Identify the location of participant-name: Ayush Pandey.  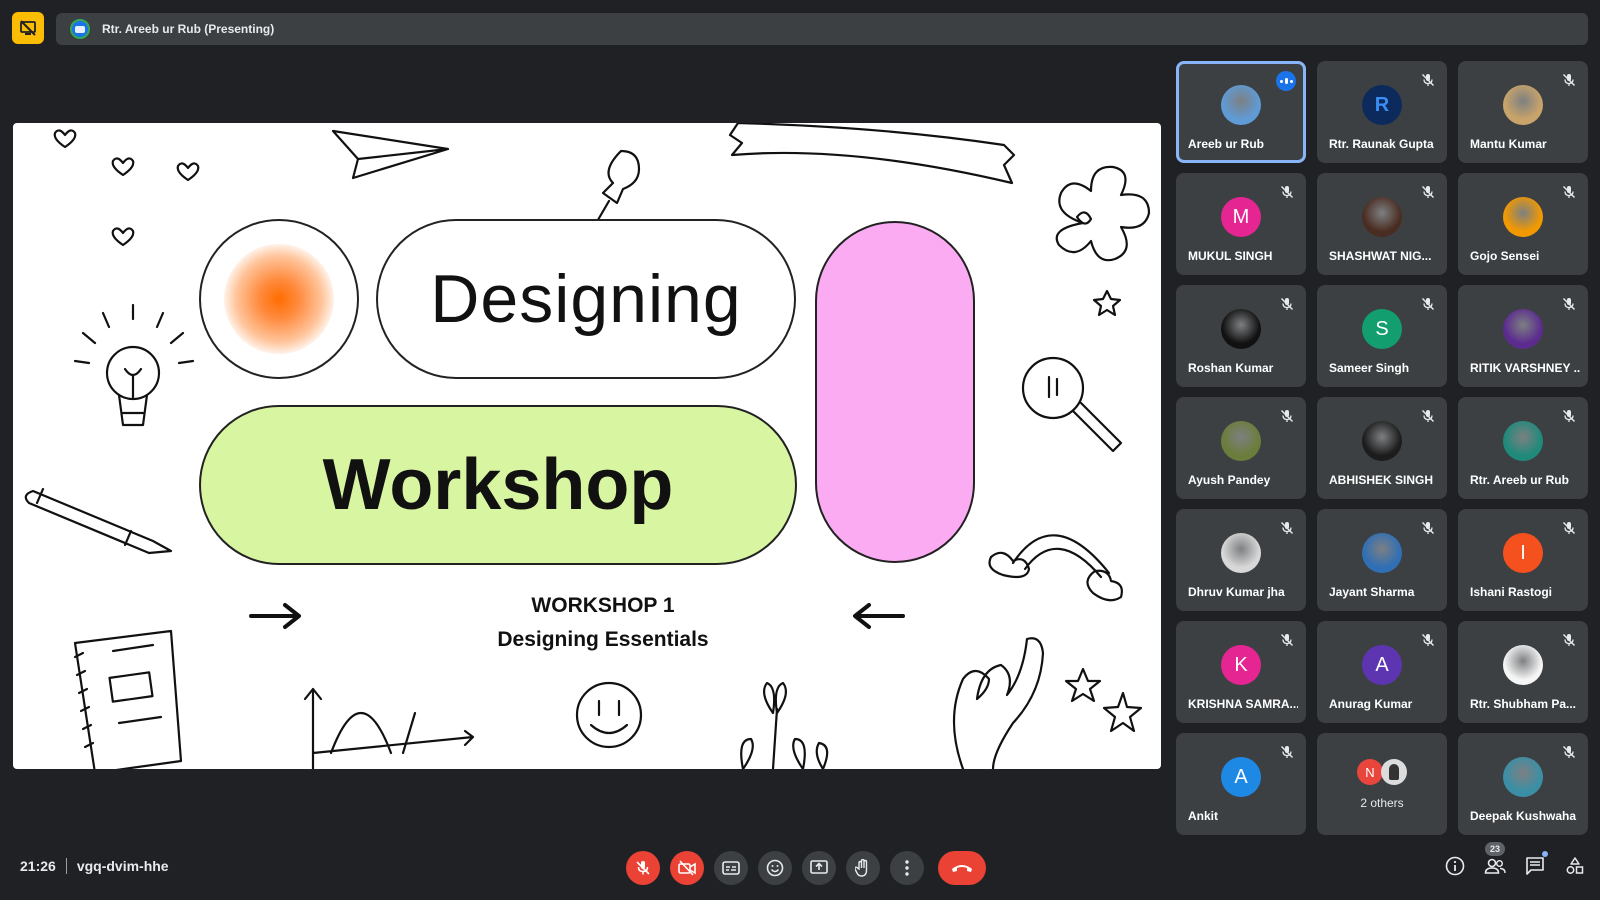
(1229, 480).